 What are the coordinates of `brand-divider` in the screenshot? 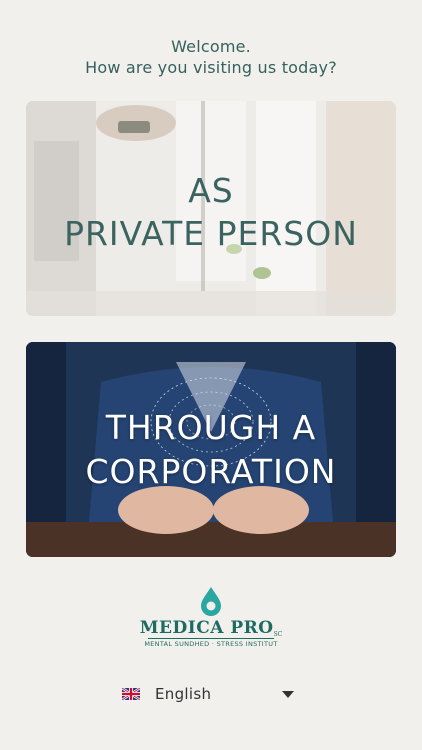 It's located at (211, 638).